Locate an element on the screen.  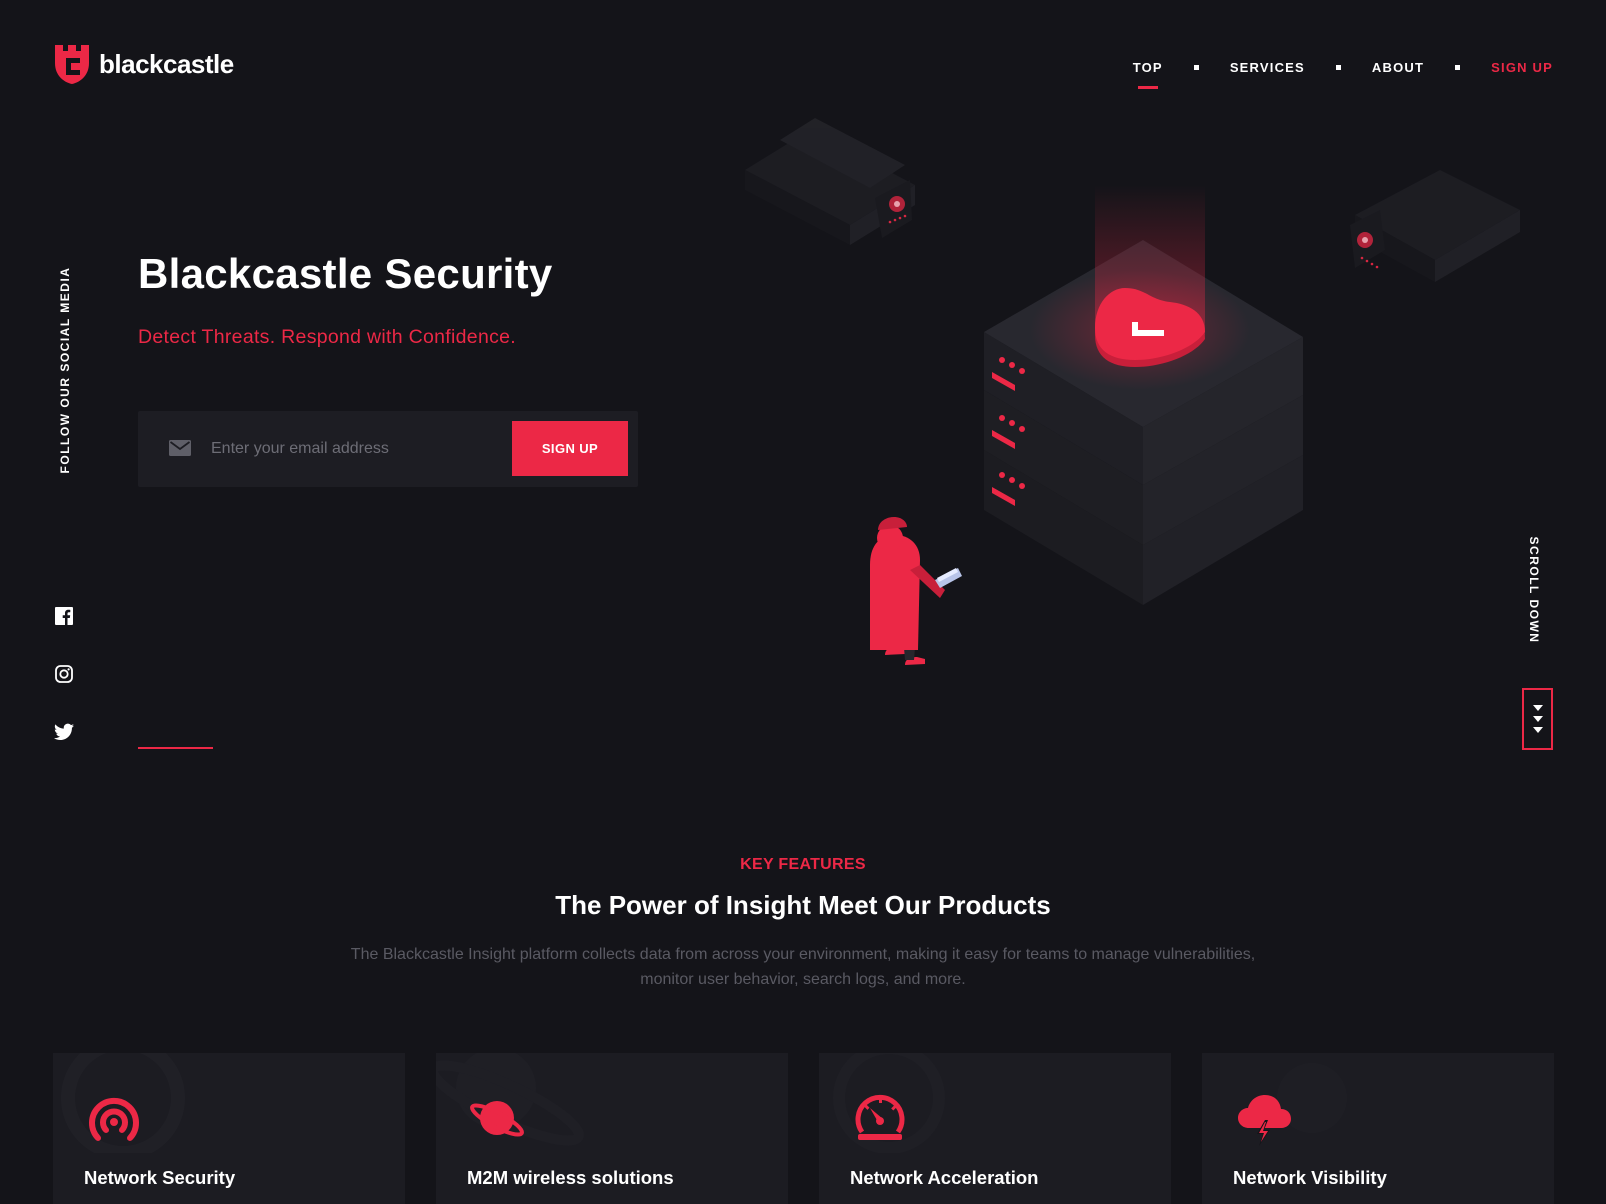
hero-title: Blackcastle Security is located at coordinates (345, 273).